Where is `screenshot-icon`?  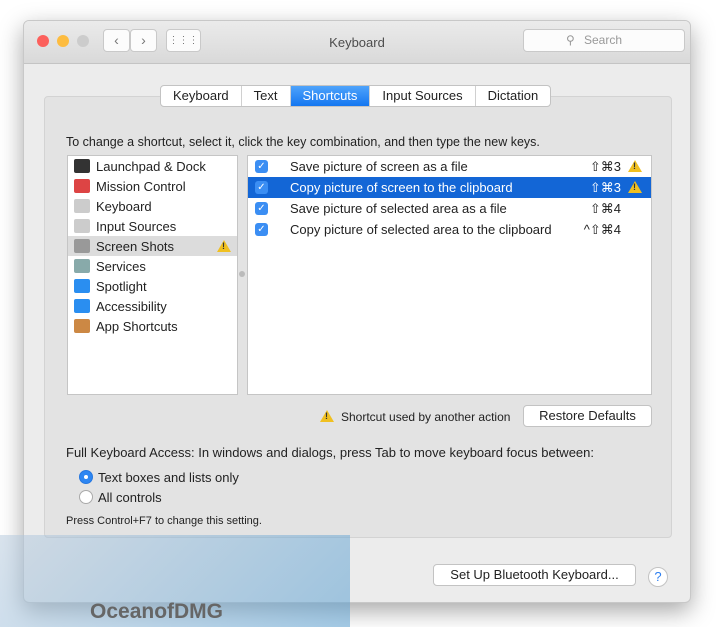 screenshot-icon is located at coordinates (82, 246).